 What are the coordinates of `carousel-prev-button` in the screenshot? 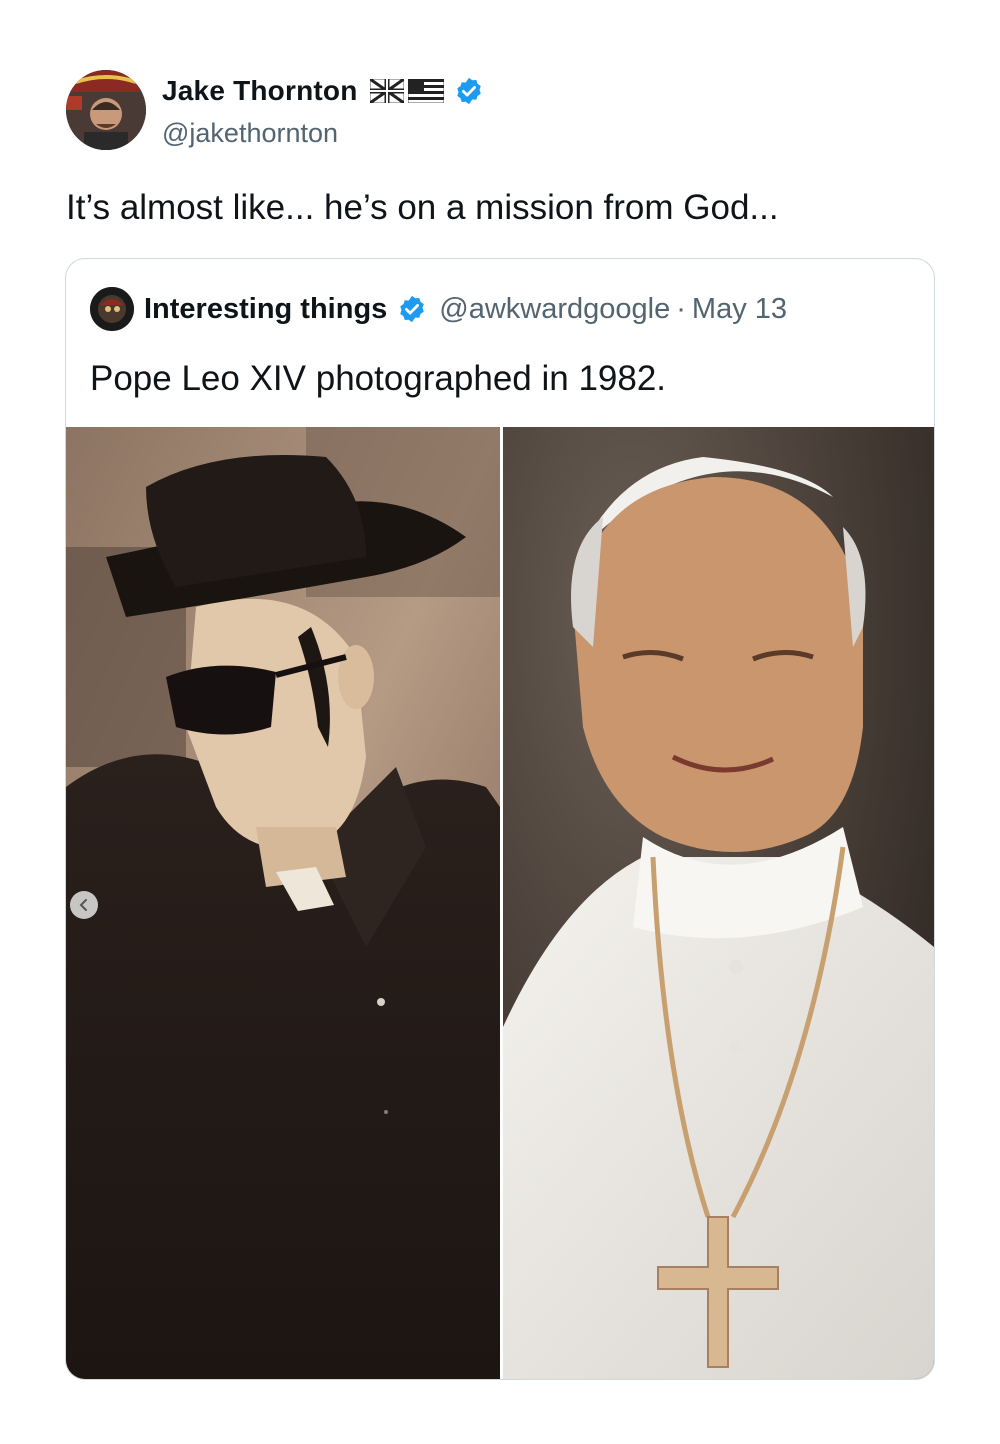 It's located at (84, 905).